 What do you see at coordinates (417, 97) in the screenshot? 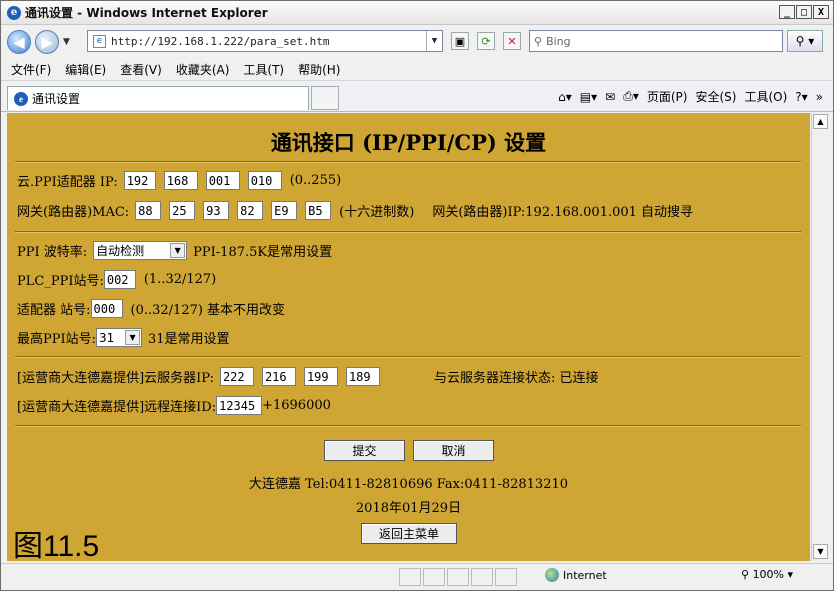
I see `tab-bar: e 通讯设置 ⌂▾ ▤▾ ✉ ⎙▾ 页面(P) 安全(S) 工具(O) ?▾ »` at bounding box center [417, 97].